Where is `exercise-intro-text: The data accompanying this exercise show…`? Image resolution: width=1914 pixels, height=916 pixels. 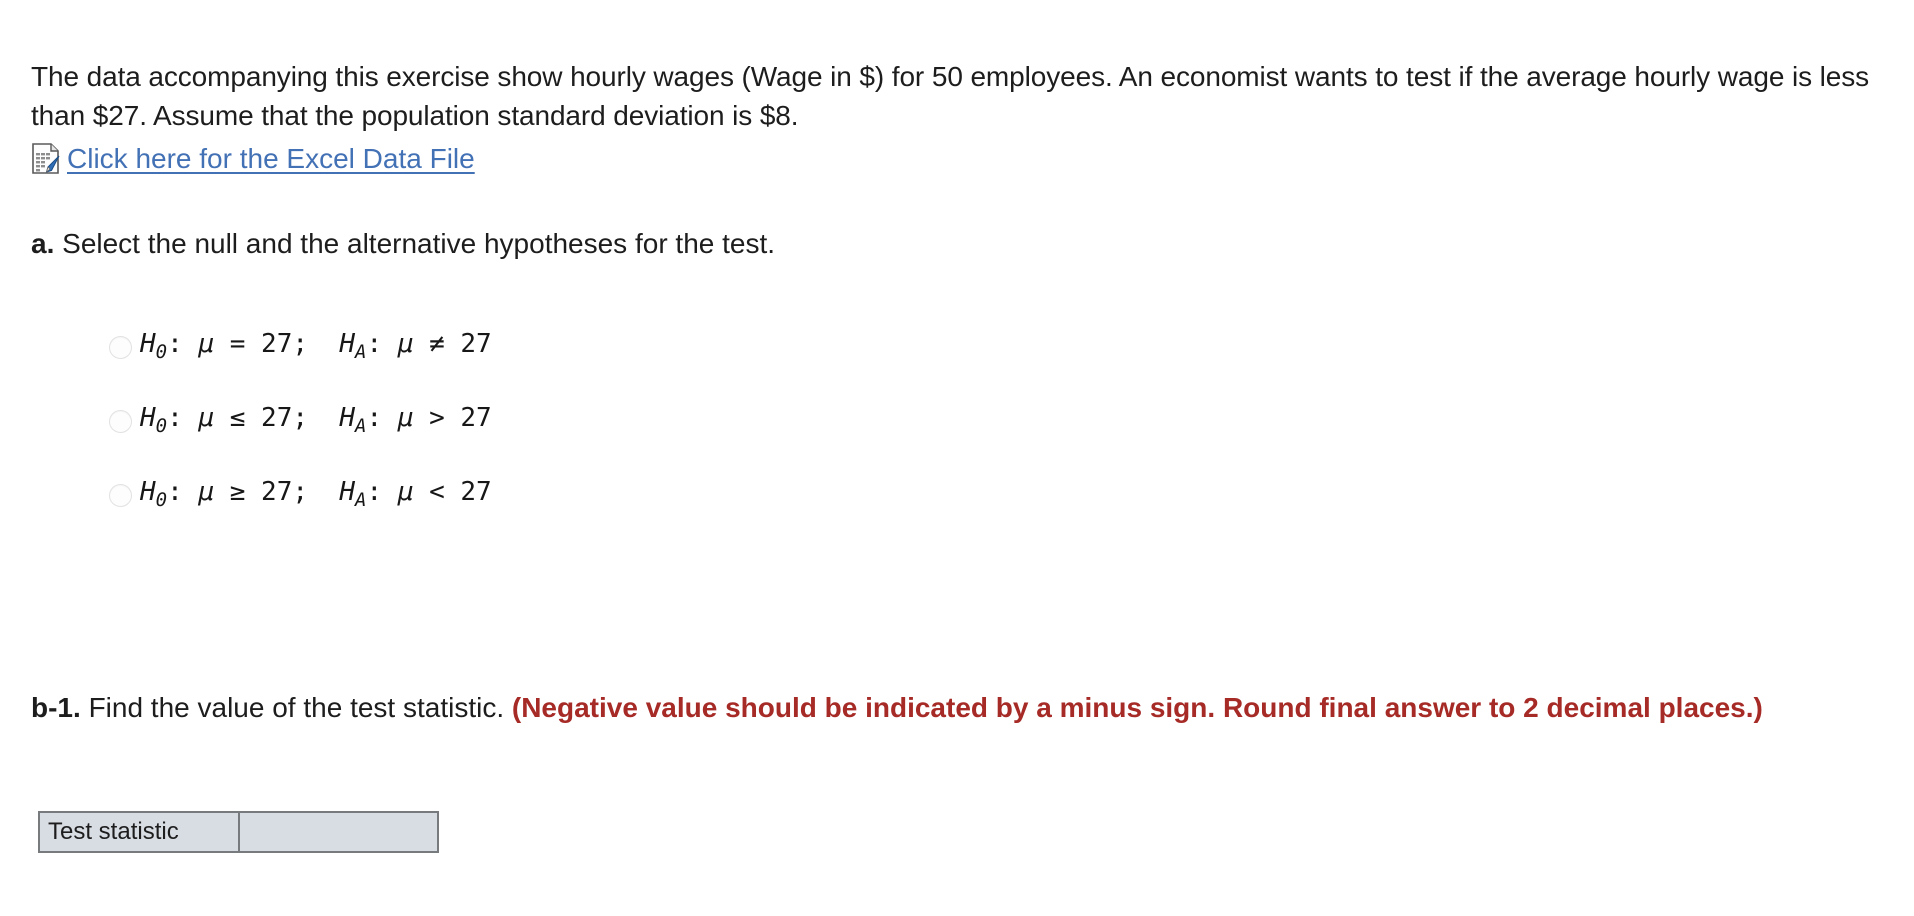
exercise-intro-text: The data accompanying this exercise show… is located at coordinates (950, 96).